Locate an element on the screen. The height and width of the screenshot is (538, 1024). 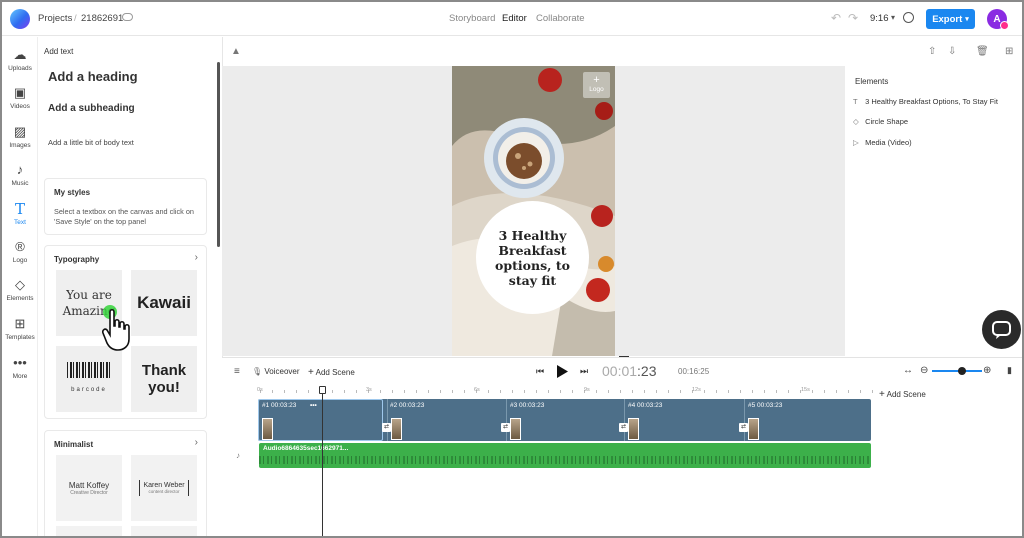
add-scene-button: + Add Scene is located at coordinates (331, 372).